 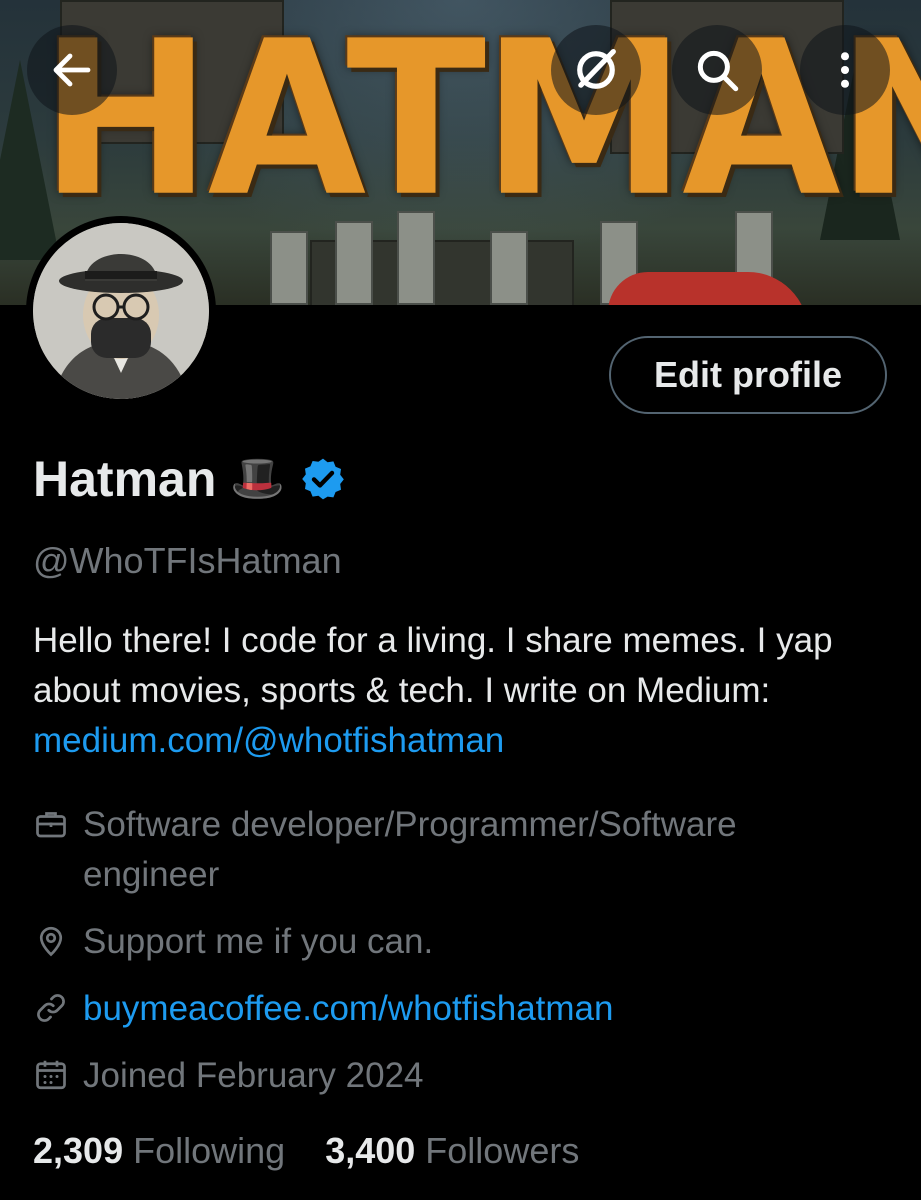 I want to click on avatar-illustration, so click(x=121, y=311).